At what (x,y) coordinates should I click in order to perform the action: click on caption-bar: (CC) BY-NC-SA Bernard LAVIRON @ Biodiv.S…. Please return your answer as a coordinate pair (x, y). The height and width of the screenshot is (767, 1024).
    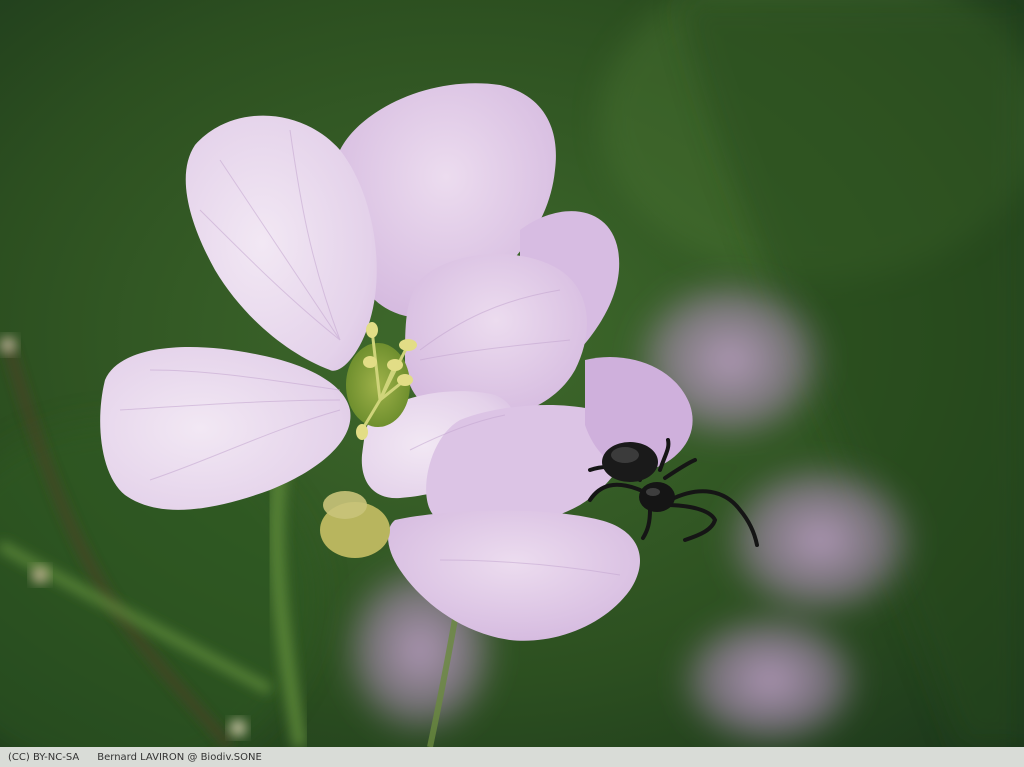
    Looking at the image, I should click on (512, 757).